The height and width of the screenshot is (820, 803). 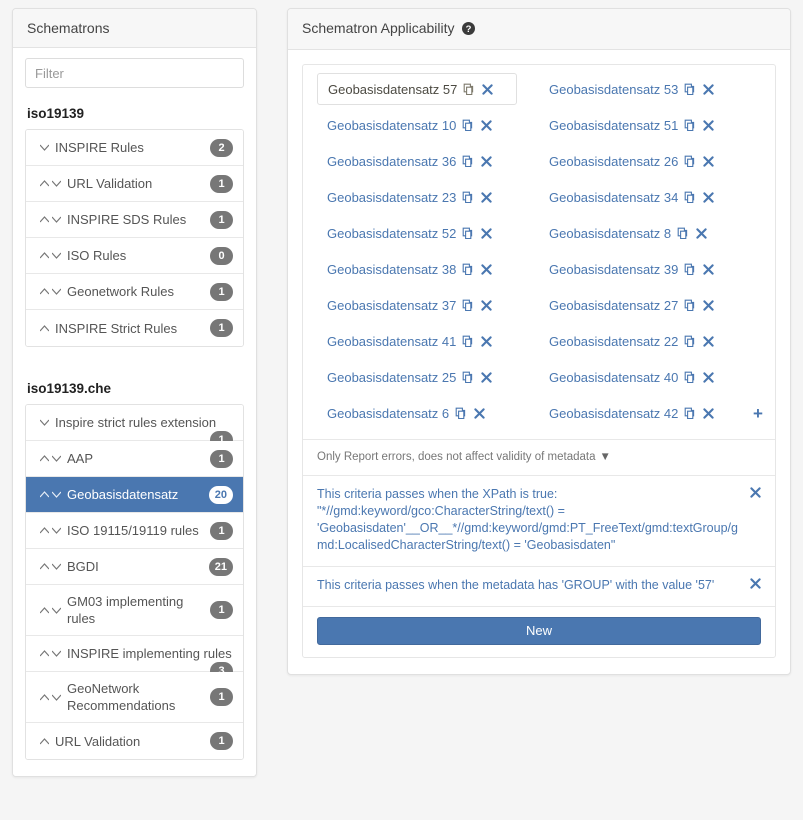 What do you see at coordinates (469, 30) in the screenshot?
I see `question-circle-icon: ?` at bounding box center [469, 30].